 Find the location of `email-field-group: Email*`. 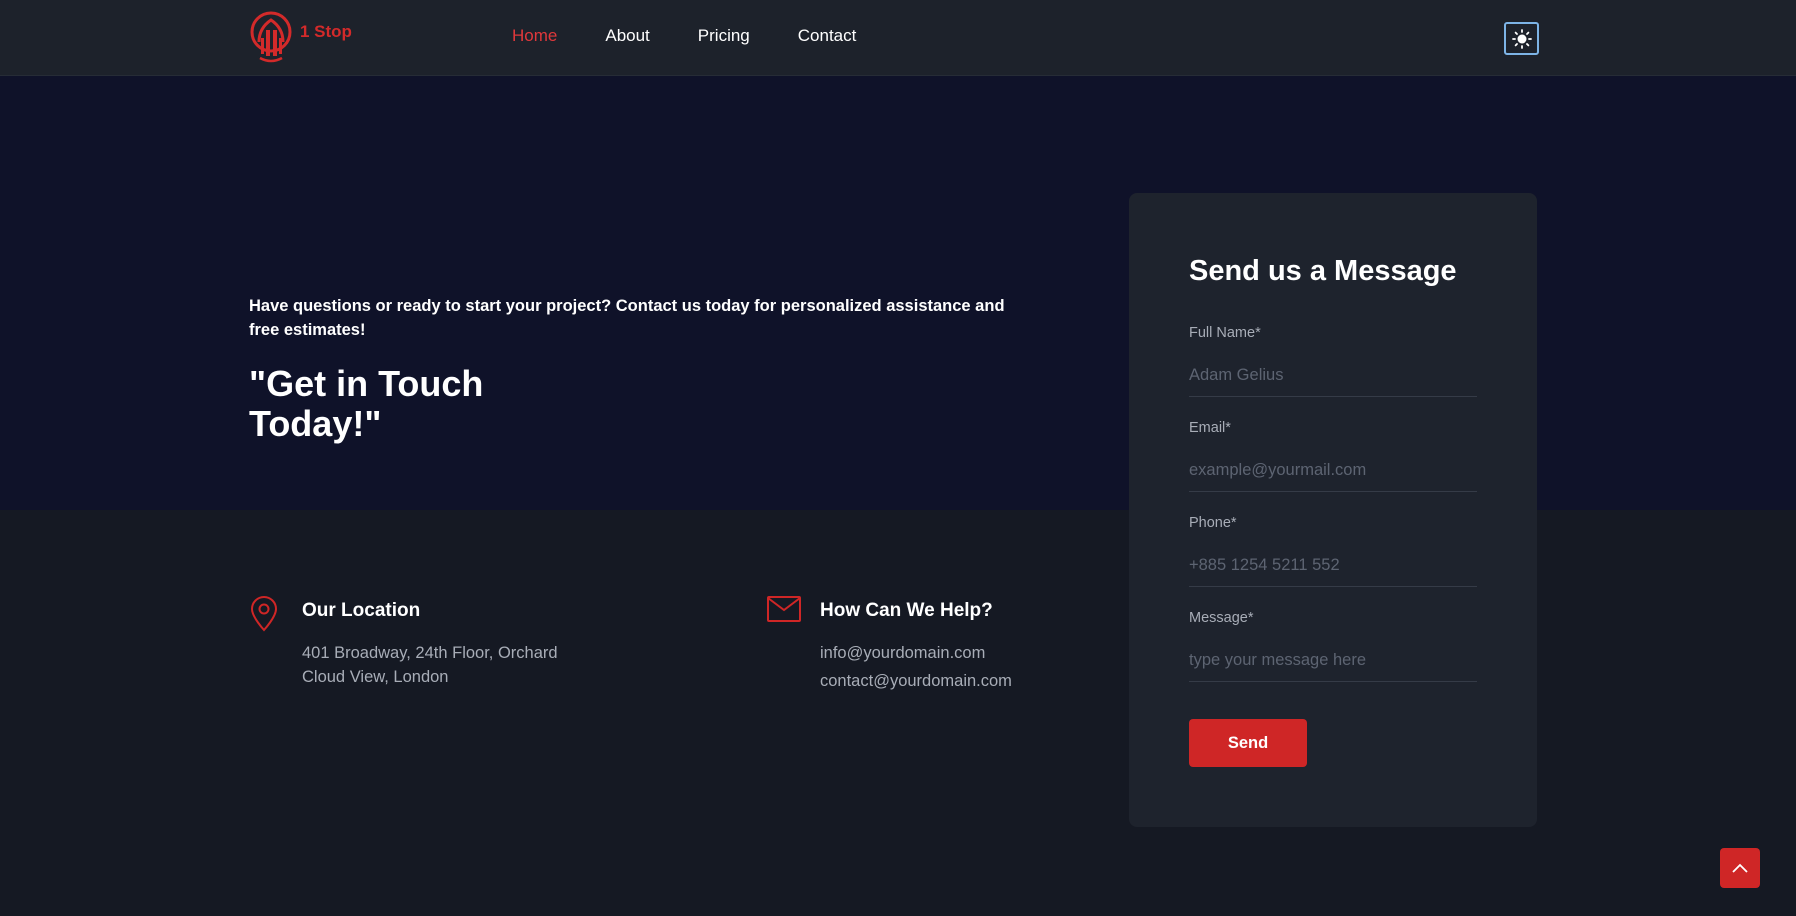

email-field-group: Email* is located at coordinates (1333, 456).